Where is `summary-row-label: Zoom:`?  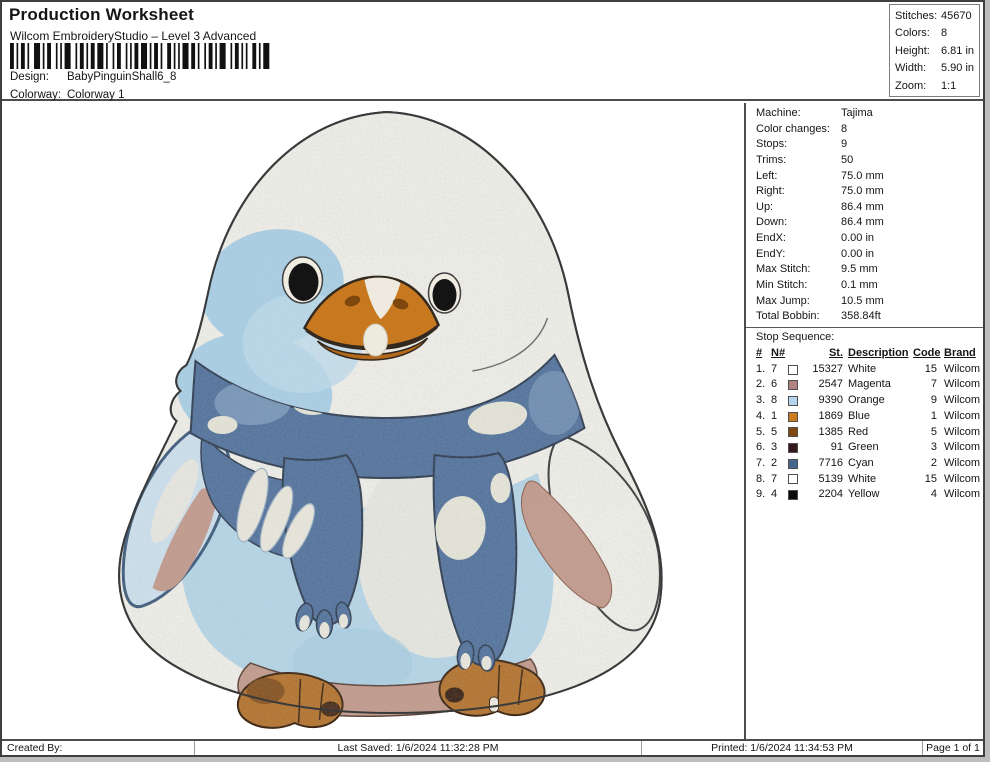
summary-row-label: Zoom: is located at coordinates (911, 85).